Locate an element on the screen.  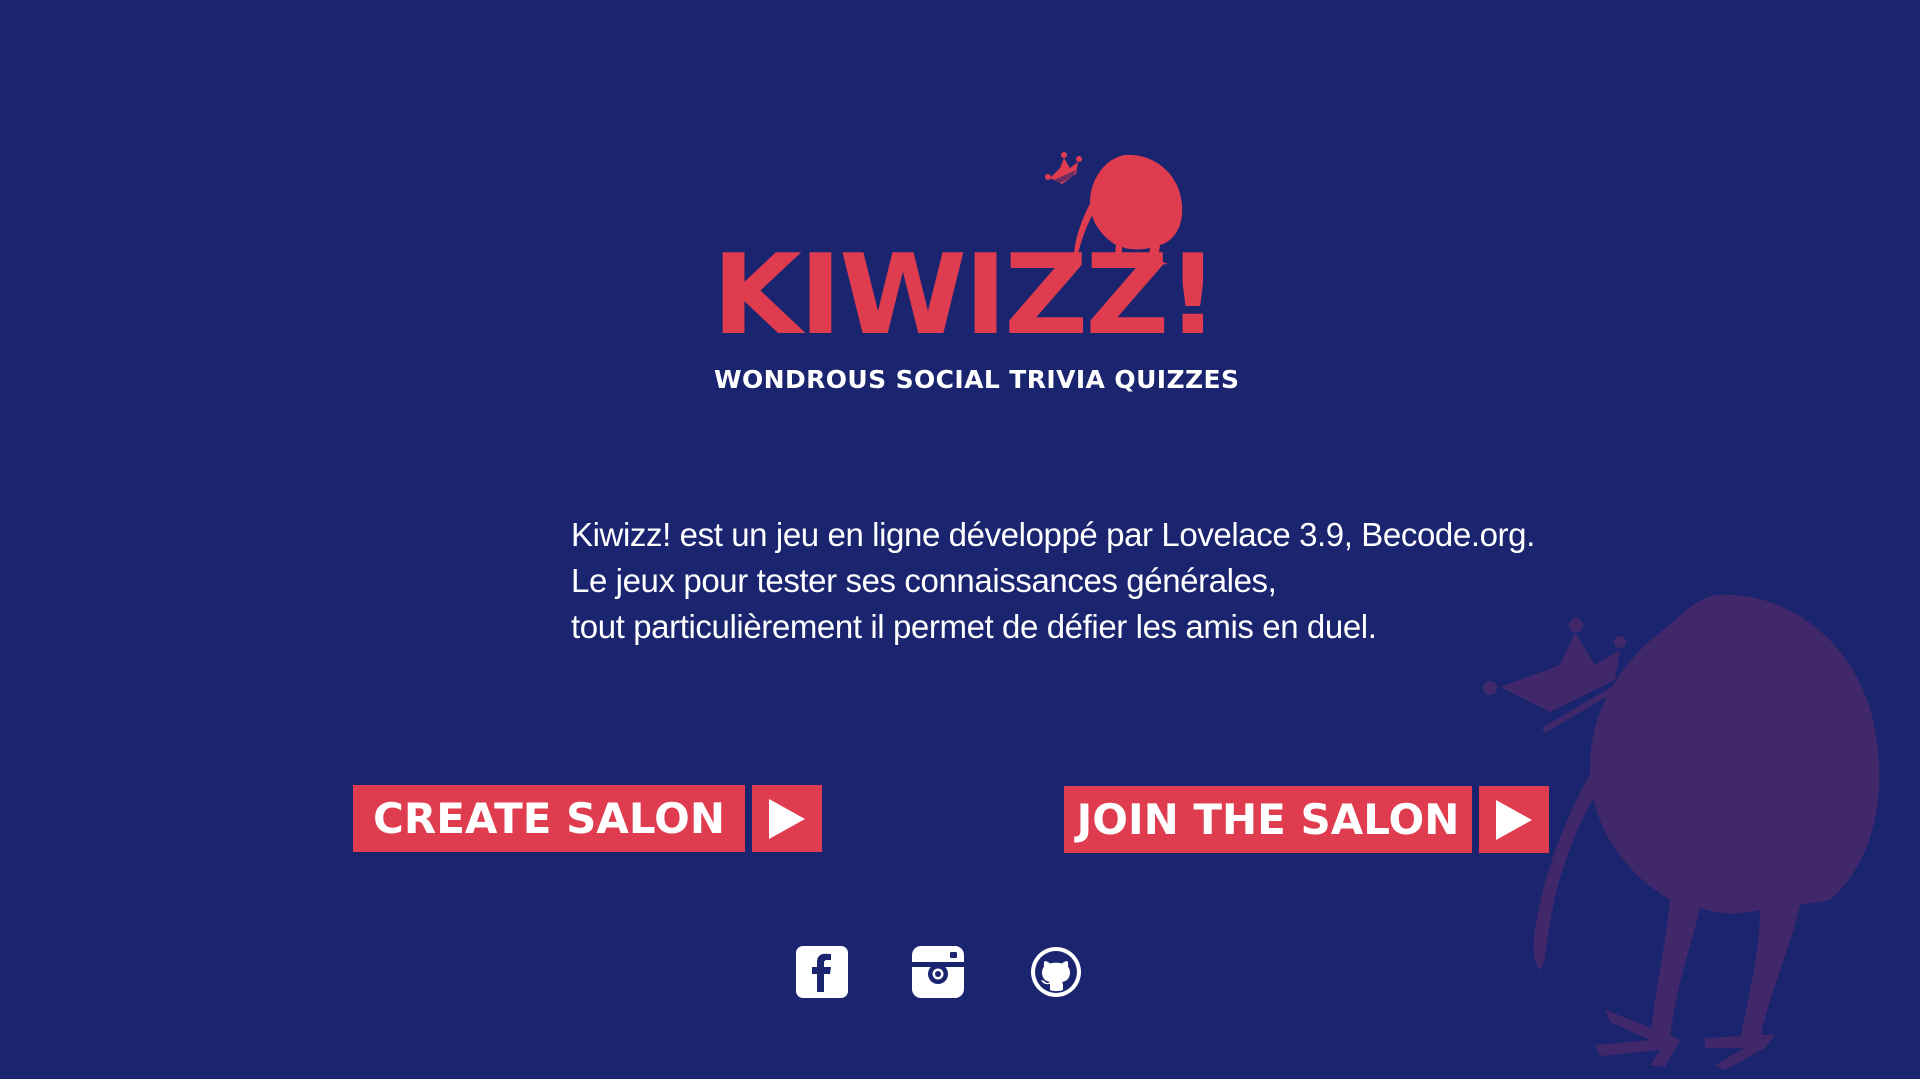
create-salon-label: CREATE SALON is located at coordinates (549, 818).